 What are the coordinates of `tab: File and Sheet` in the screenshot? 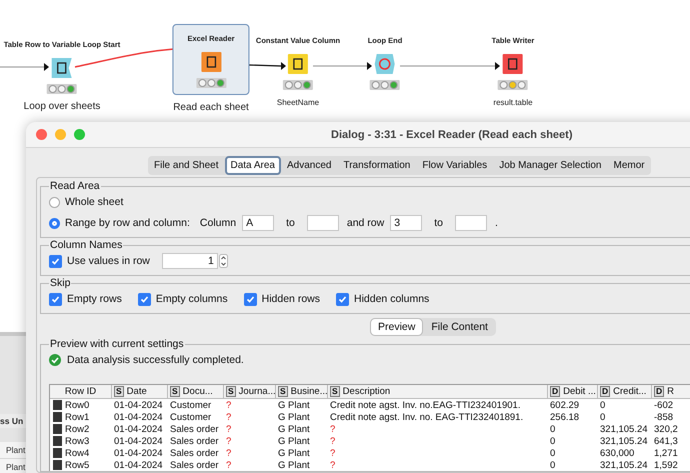 It's located at (186, 165).